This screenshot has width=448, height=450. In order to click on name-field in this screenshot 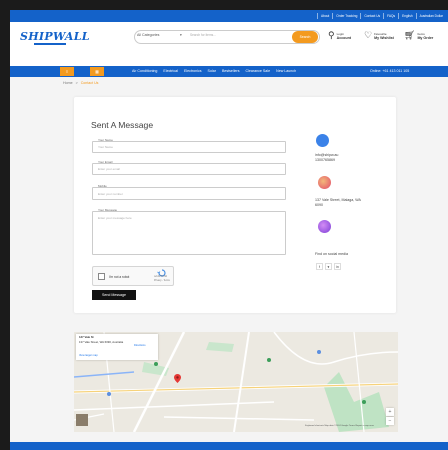, I will do `click(189, 147)`.